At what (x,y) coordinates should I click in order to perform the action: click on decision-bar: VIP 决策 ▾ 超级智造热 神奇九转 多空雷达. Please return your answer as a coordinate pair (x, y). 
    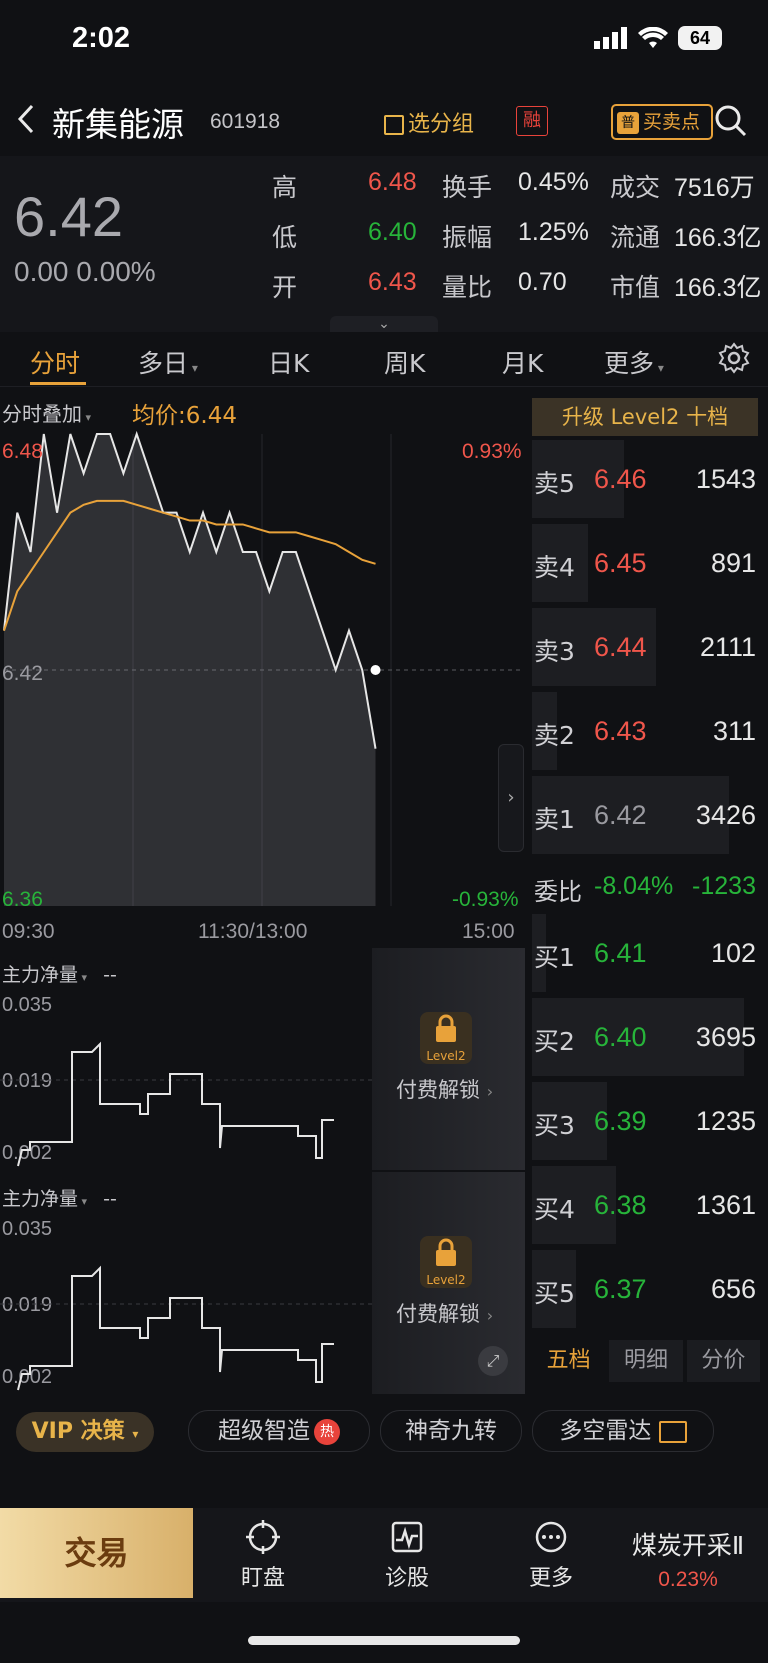
    Looking at the image, I should click on (384, 1432).